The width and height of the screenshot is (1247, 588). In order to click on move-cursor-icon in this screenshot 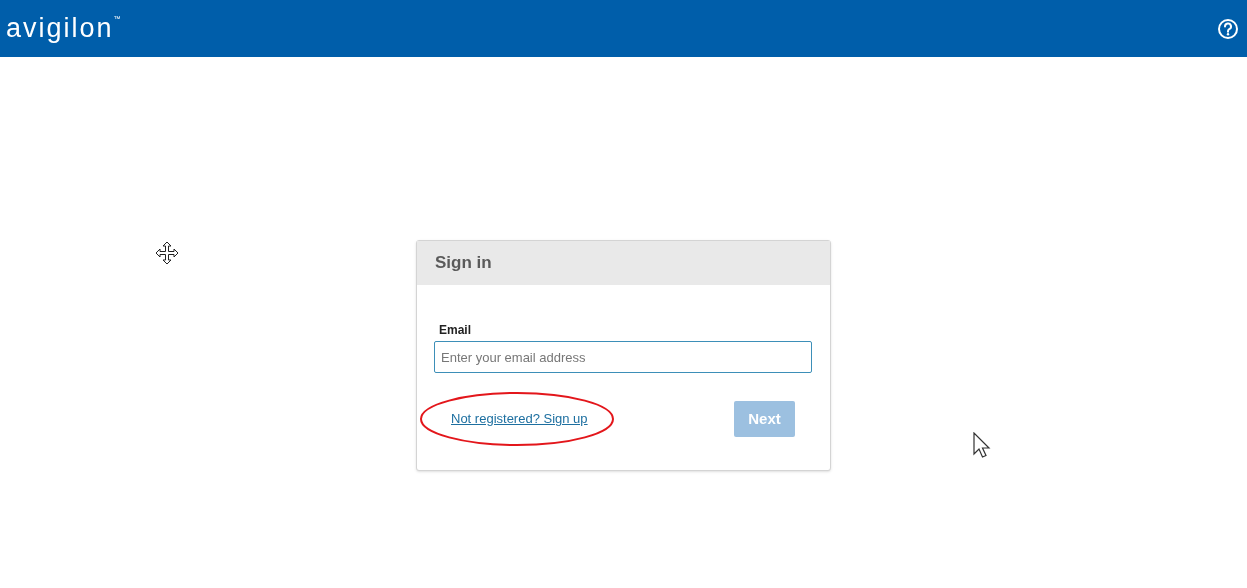, I will do `click(167, 253)`.